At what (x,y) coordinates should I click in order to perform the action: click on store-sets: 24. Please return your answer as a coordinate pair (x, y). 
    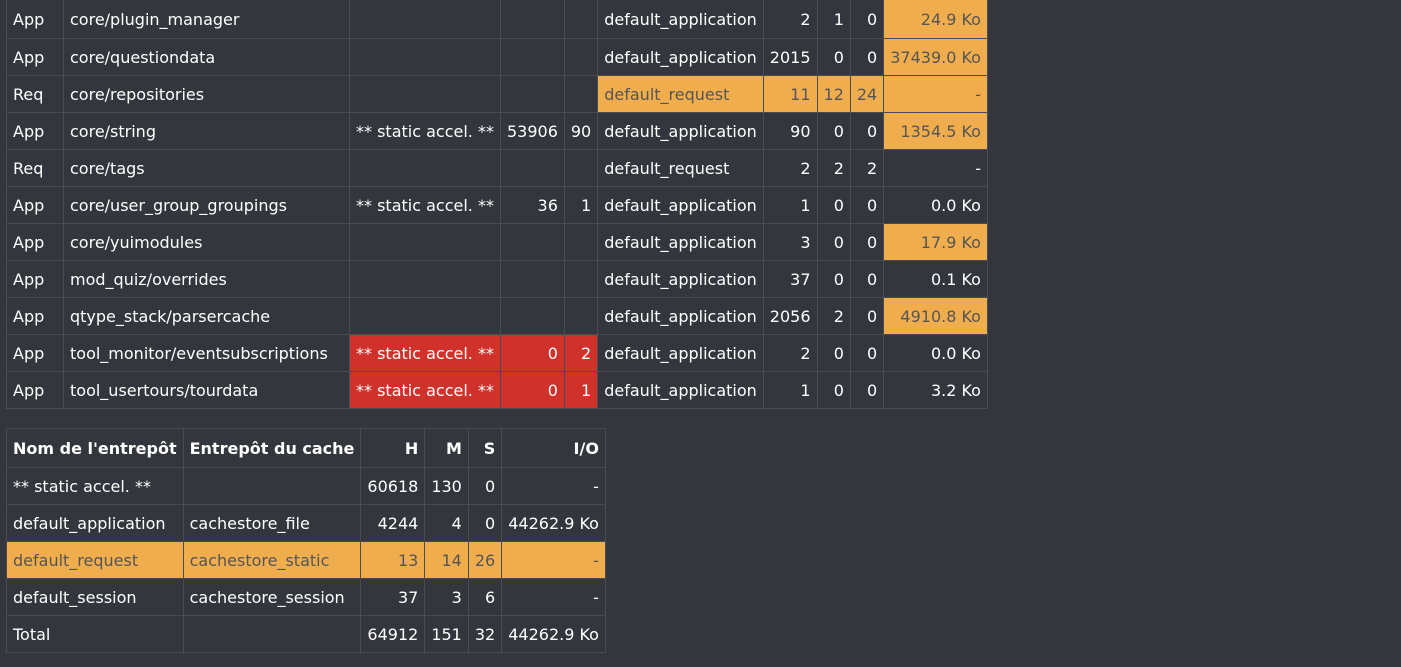
    Looking at the image, I should click on (867, 94).